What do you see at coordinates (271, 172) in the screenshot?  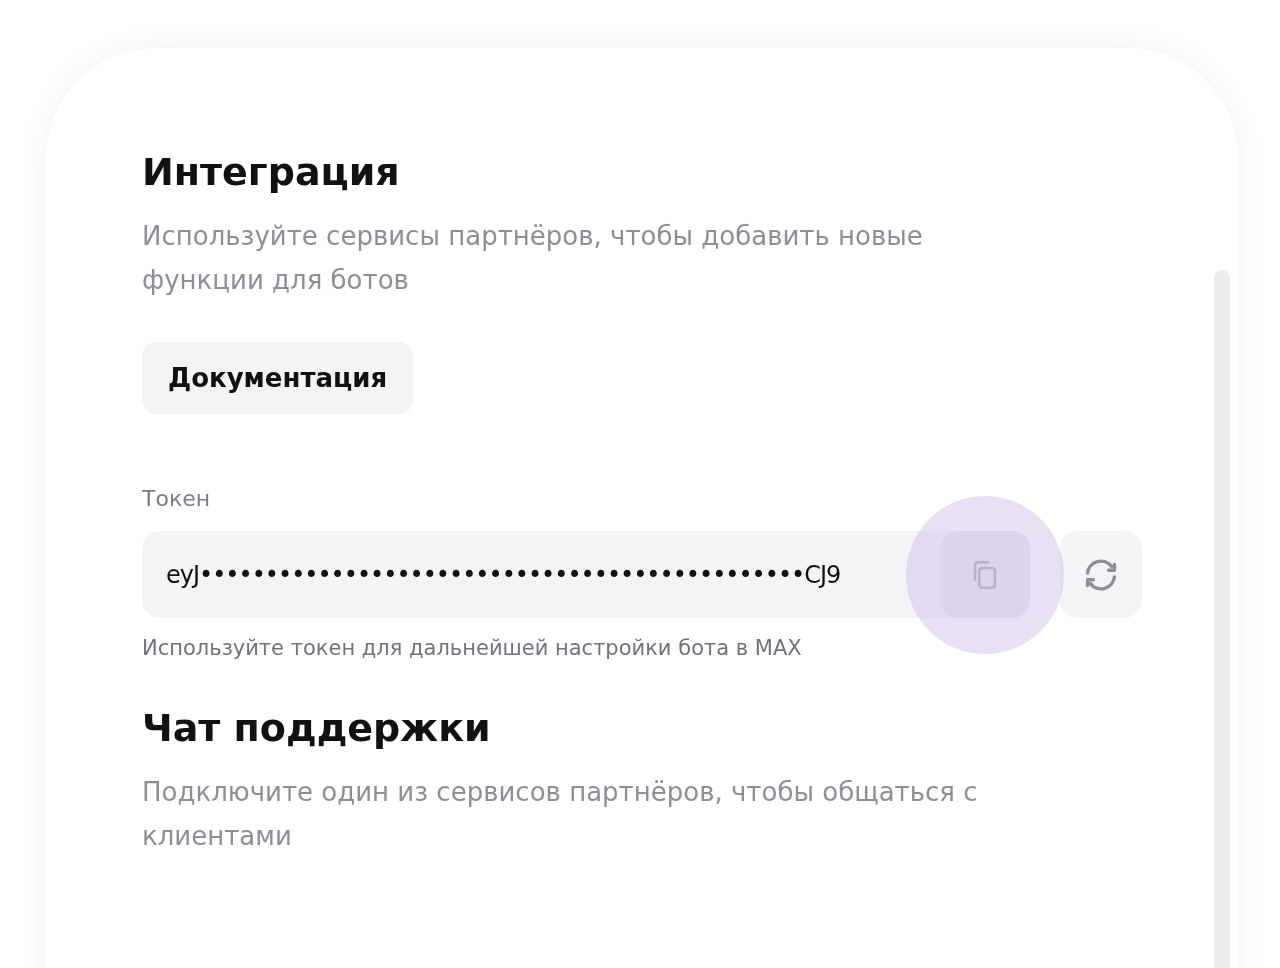 I see `section-title: Интеграция` at bounding box center [271, 172].